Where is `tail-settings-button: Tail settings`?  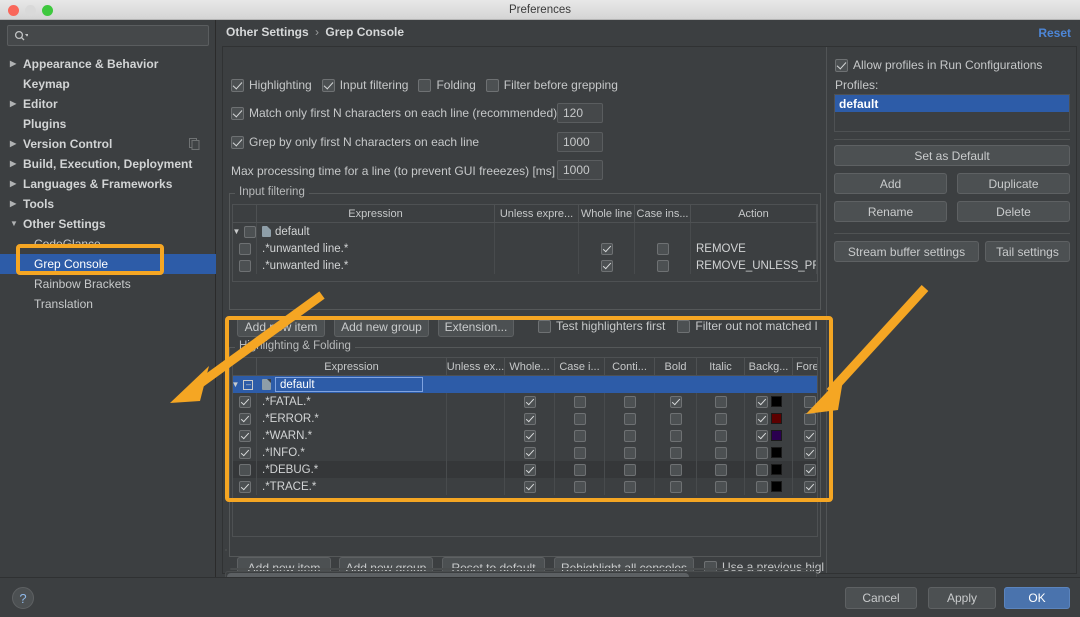 tail-settings-button: Tail settings is located at coordinates (1027, 251).